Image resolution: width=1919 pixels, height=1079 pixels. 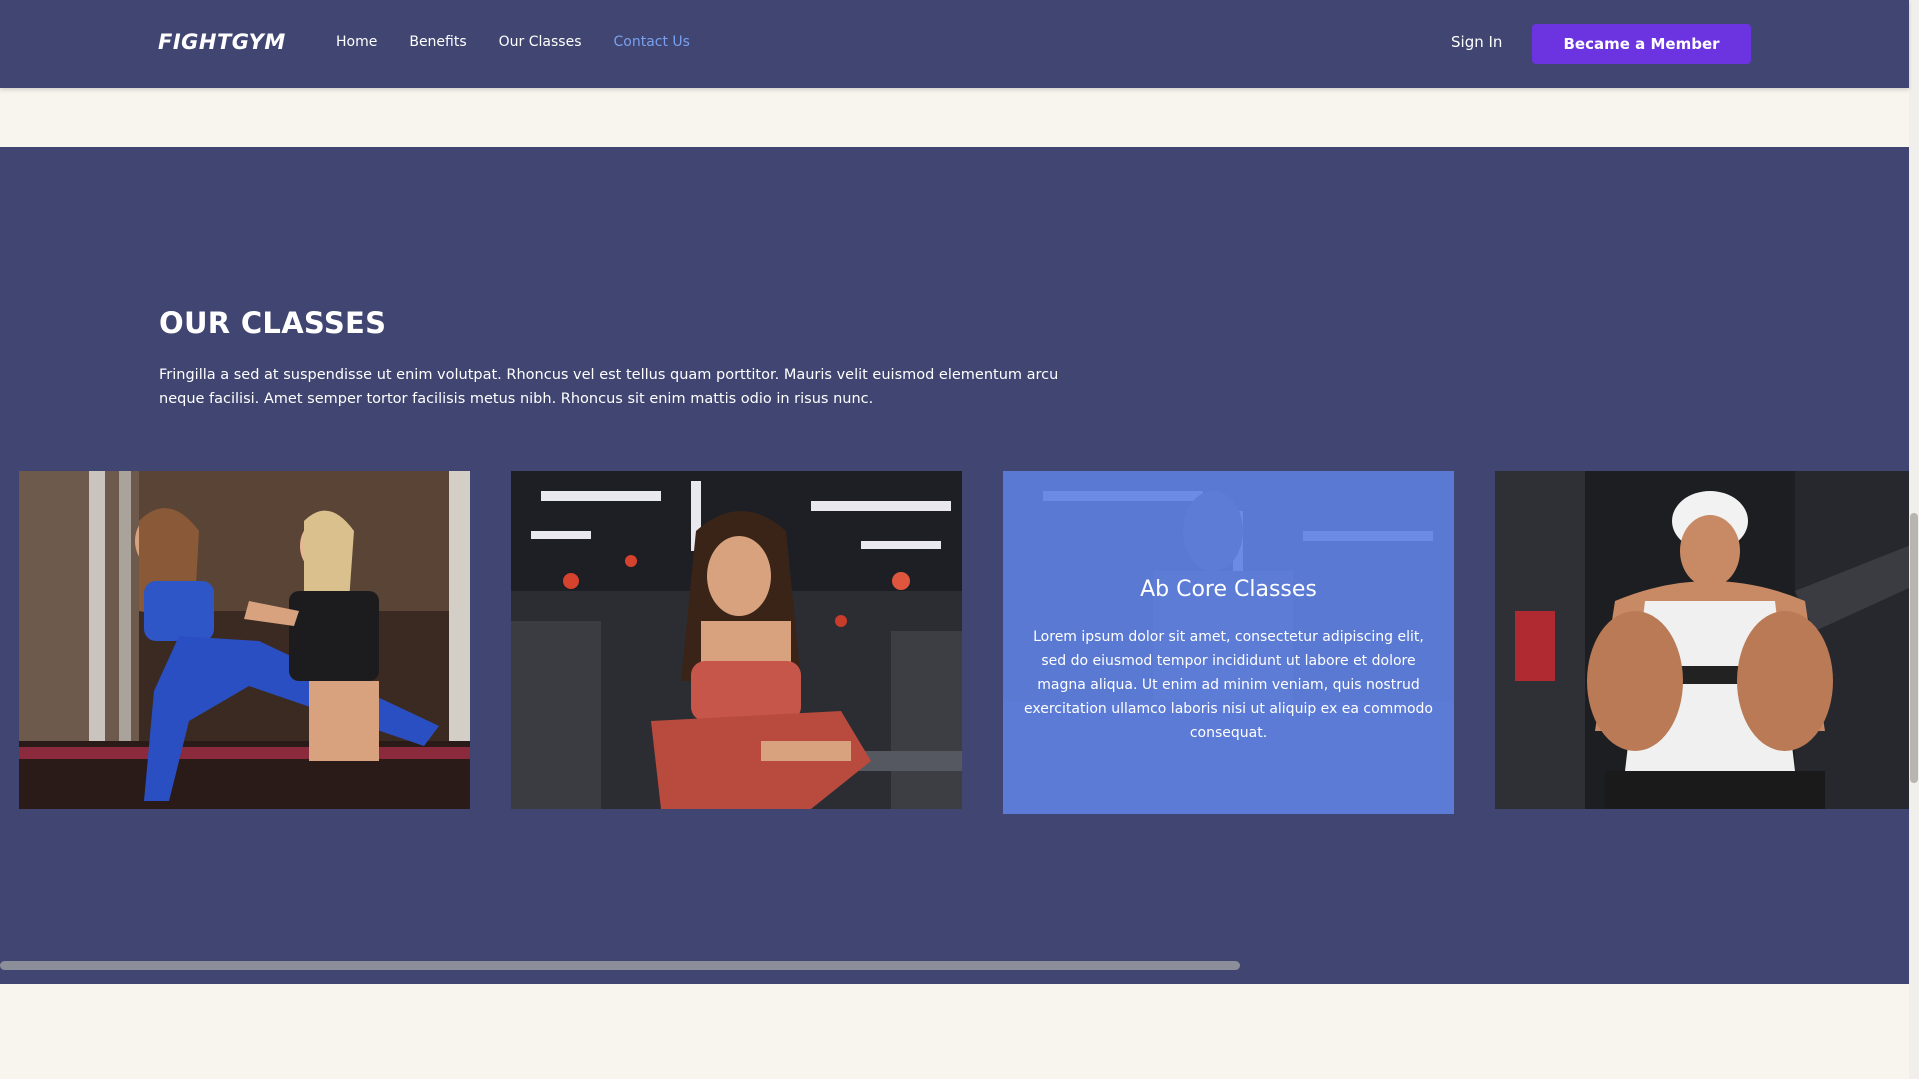 I want to click on become-member-button: Became a Member, so click(x=1641, y=44).